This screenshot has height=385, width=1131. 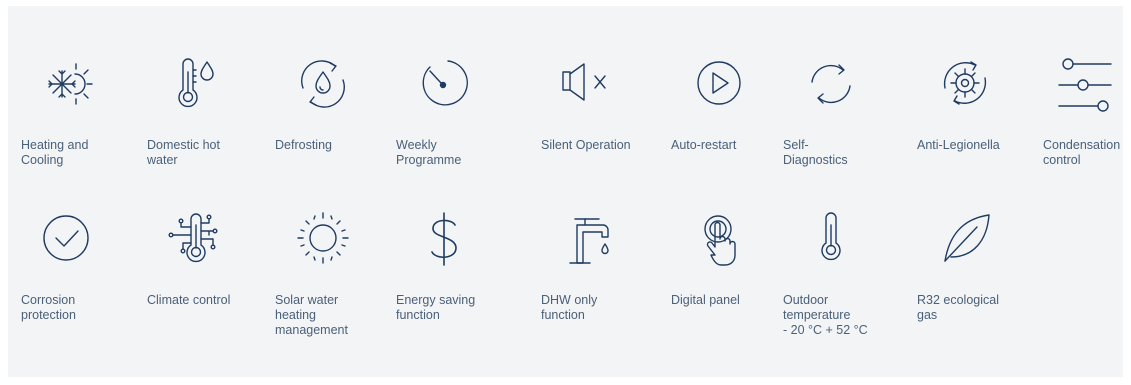 I want to click on feature-label: Corrosion protection, so click(x=48, y=307).